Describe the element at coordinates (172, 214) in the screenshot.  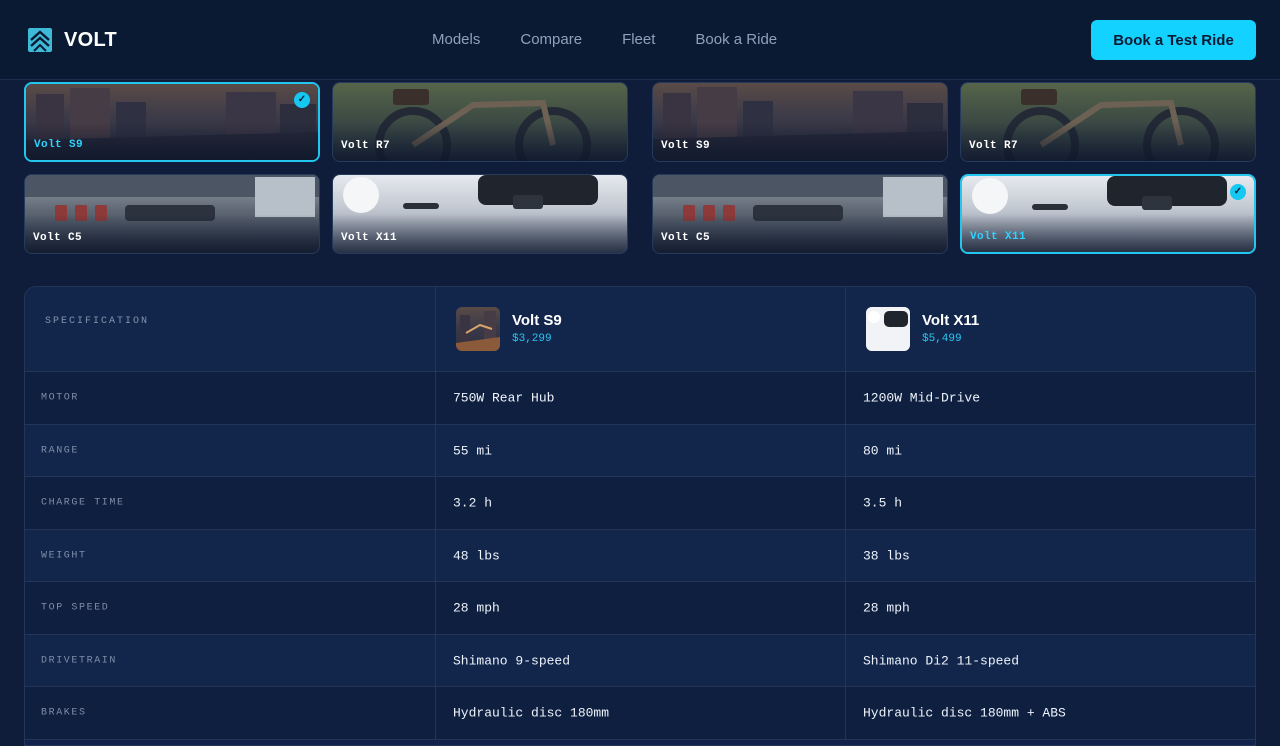
I see `selector-a-thumb-volt-c5: Volt C5` at that location.